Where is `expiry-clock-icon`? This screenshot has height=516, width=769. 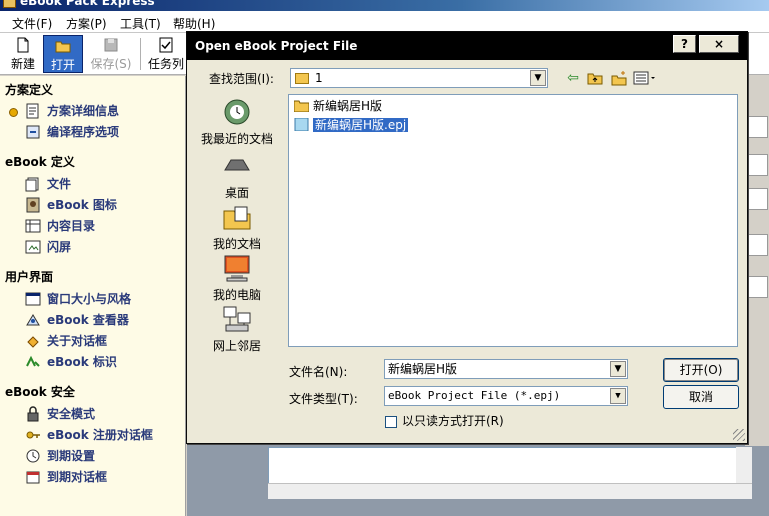 expiry-clock-icon is located at coordinates (33, 456).